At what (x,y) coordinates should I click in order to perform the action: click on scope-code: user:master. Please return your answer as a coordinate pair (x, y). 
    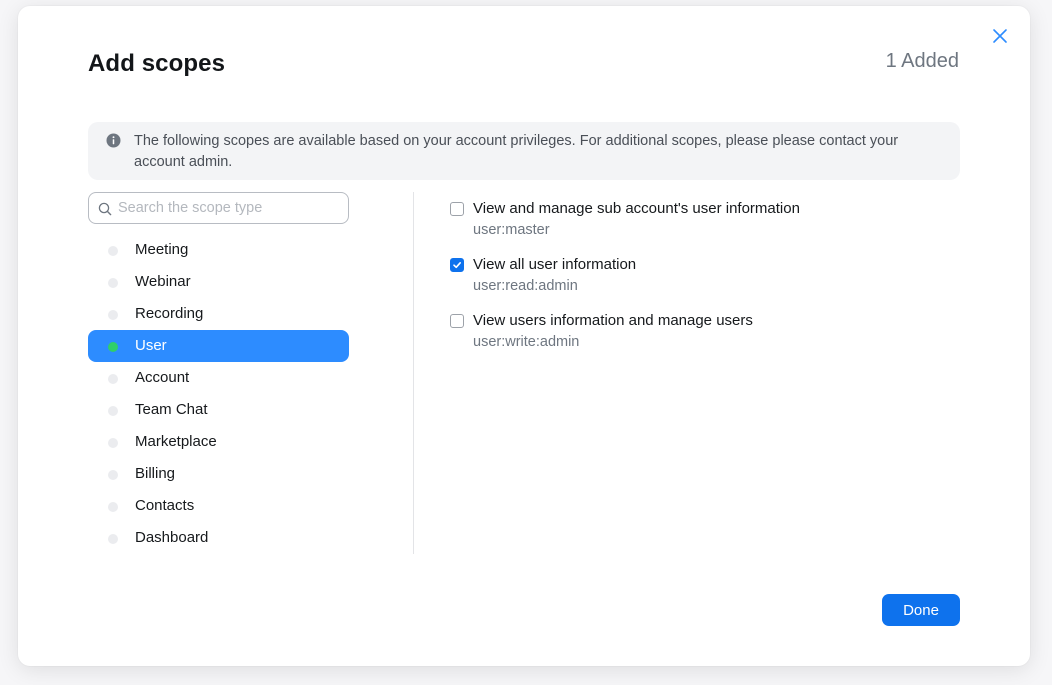
    Looking at the image, I should click on (511, 230).